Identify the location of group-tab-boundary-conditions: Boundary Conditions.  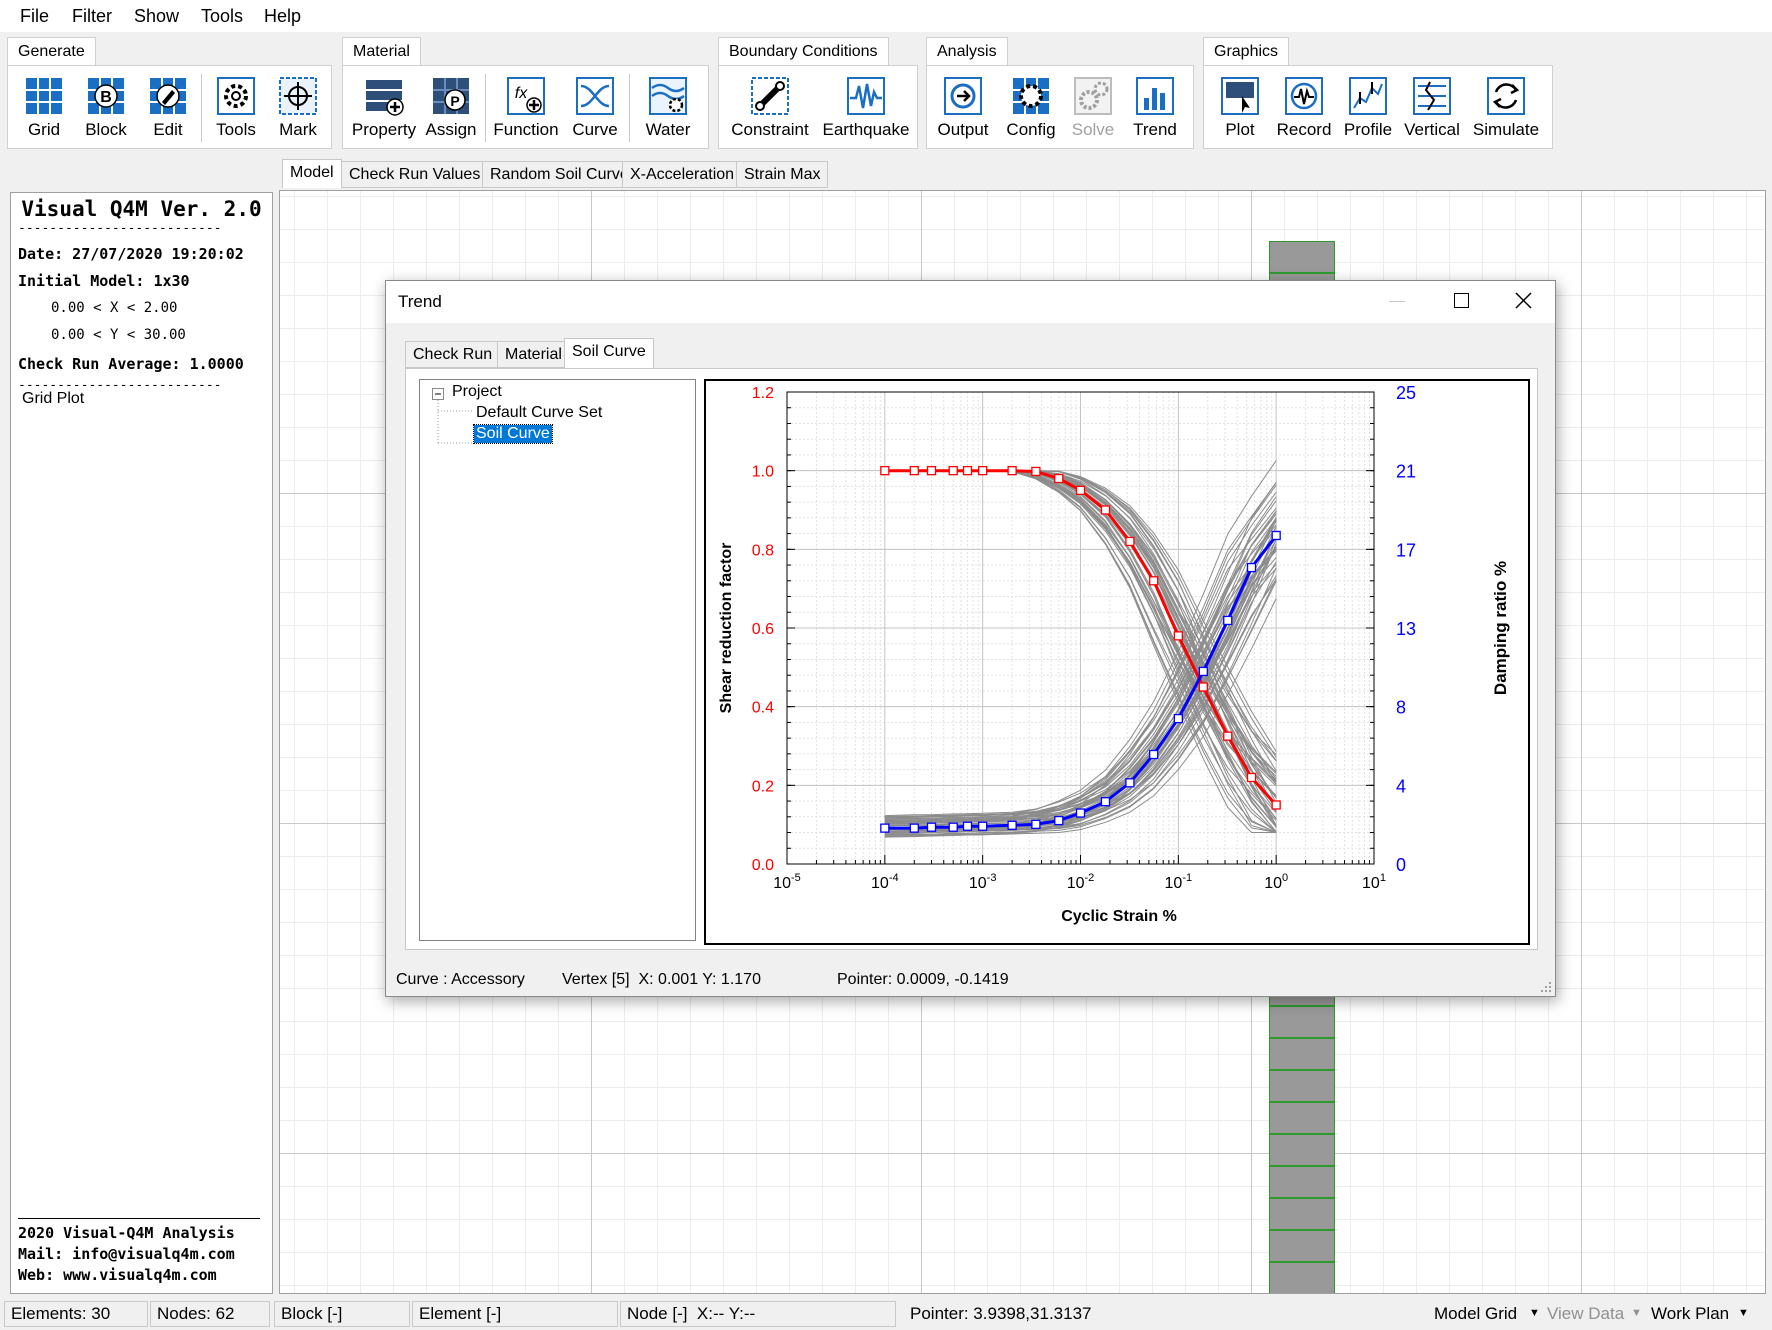
(803, 51).